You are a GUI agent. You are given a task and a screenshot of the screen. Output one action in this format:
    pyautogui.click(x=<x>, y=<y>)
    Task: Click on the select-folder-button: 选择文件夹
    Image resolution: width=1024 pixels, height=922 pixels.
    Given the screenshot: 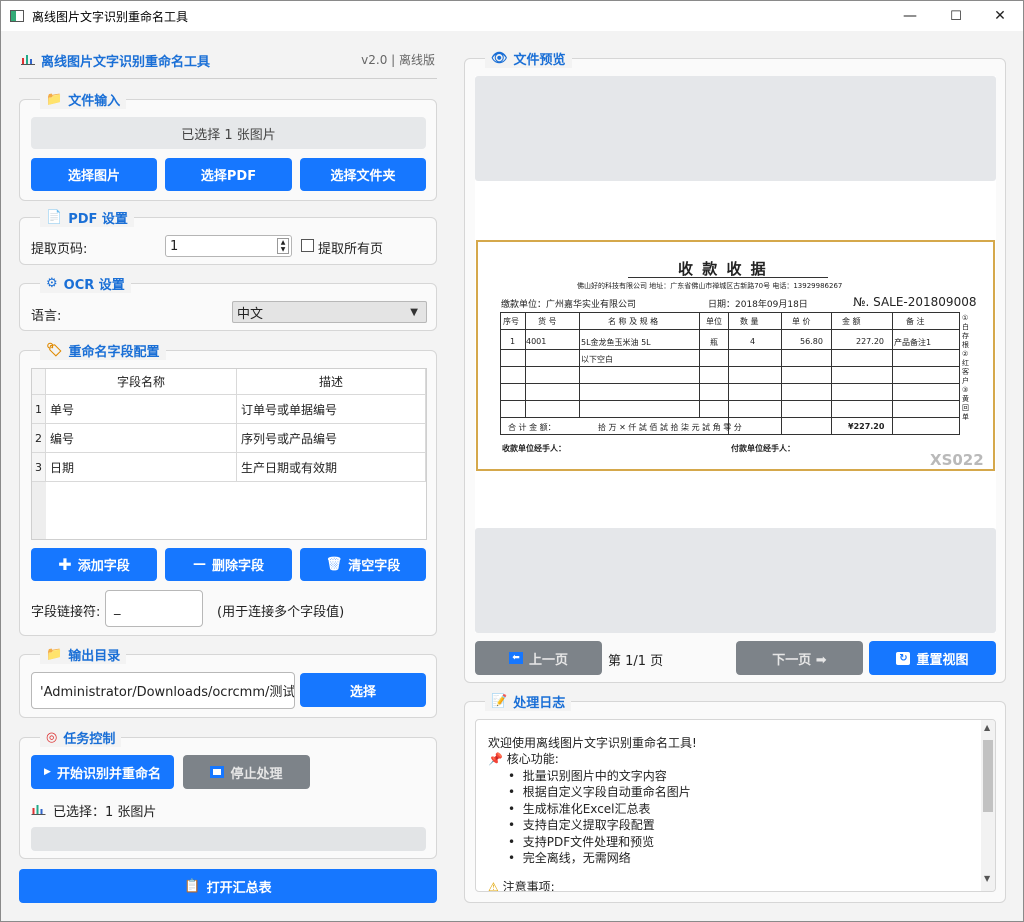 What is the action you would take?
    pyautogui.click(x=363, y=174)
    